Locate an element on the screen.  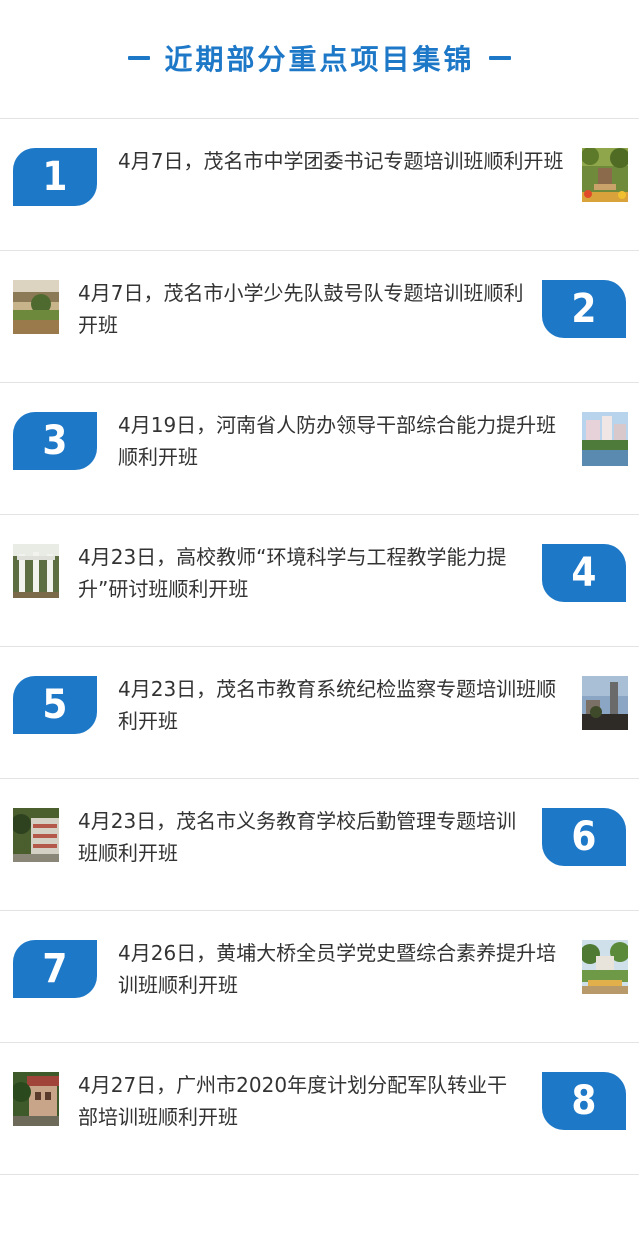
number-badge: 4 is located at coordinates (584, 573).